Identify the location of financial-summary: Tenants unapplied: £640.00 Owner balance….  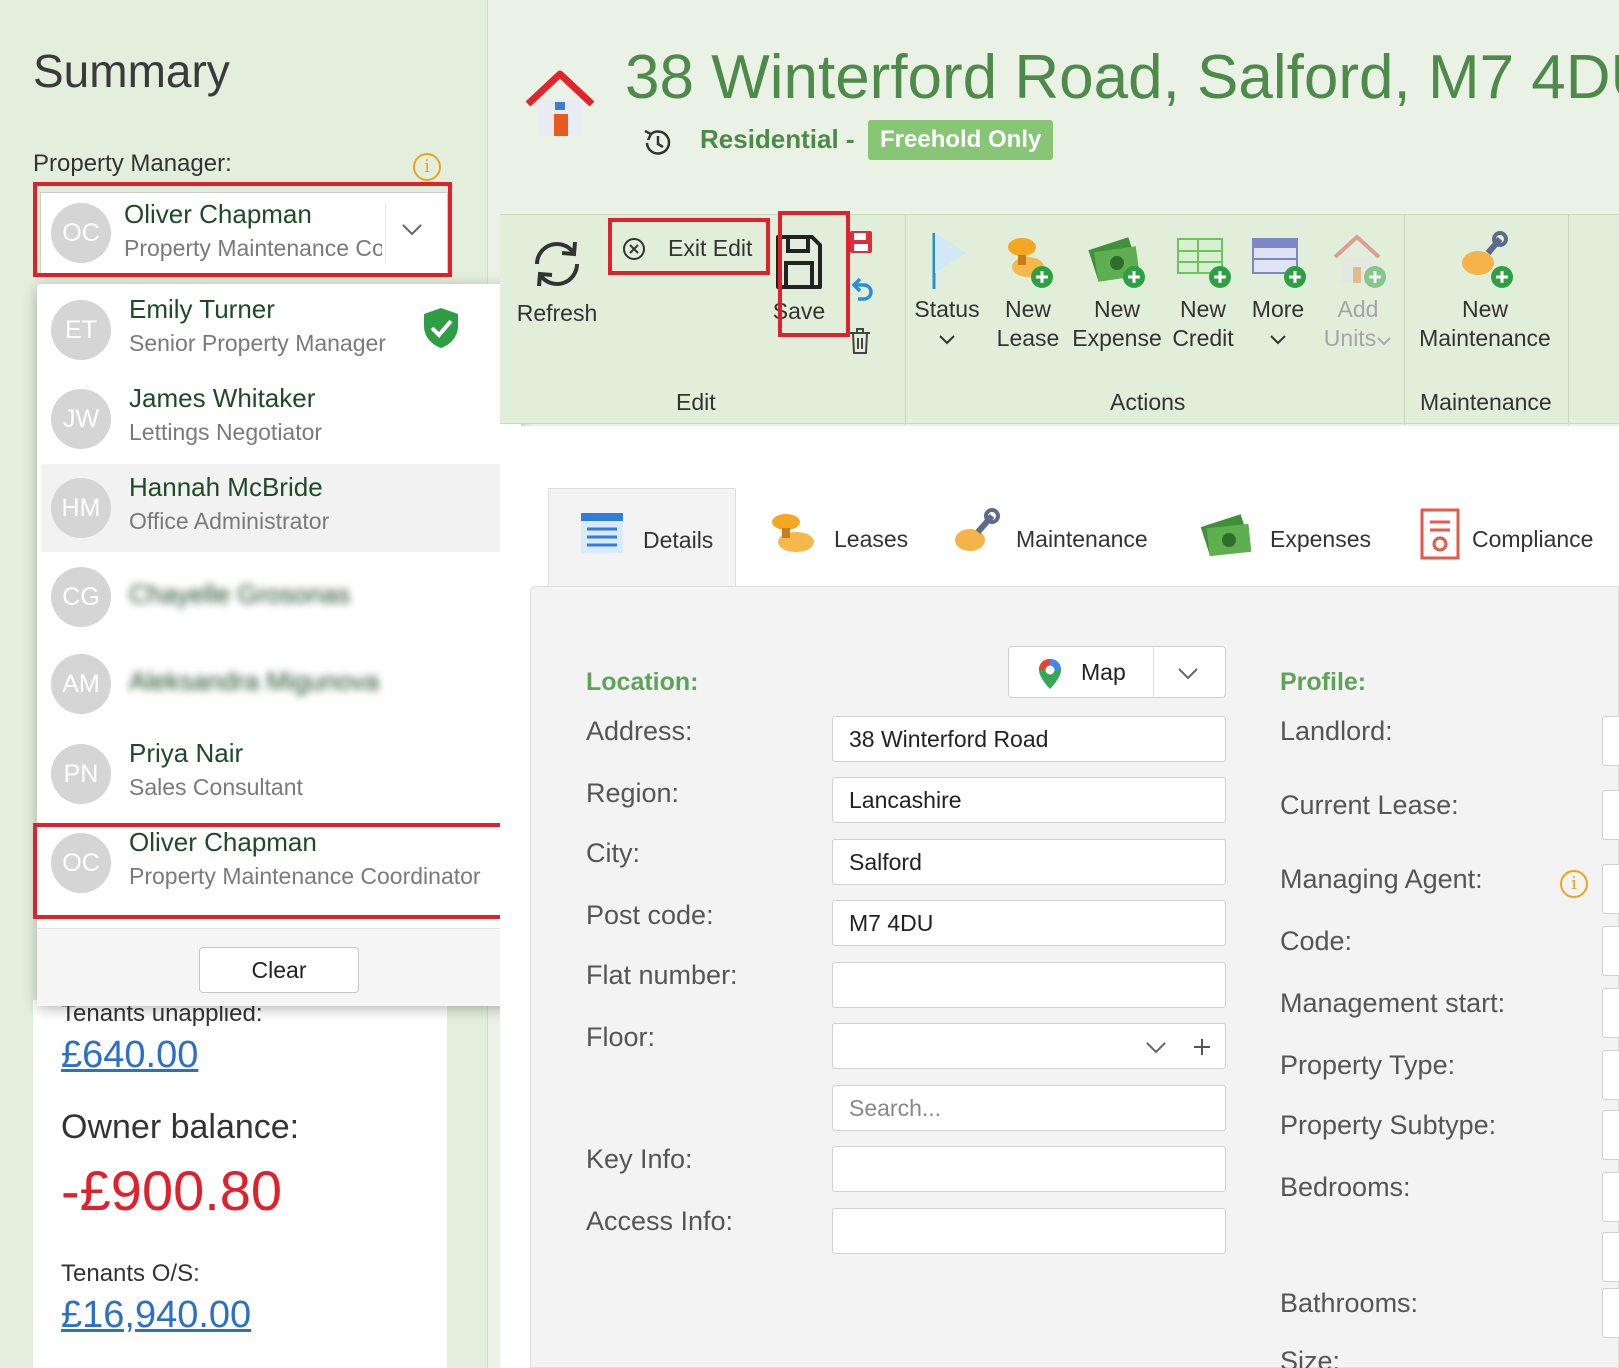
(240, 1184).